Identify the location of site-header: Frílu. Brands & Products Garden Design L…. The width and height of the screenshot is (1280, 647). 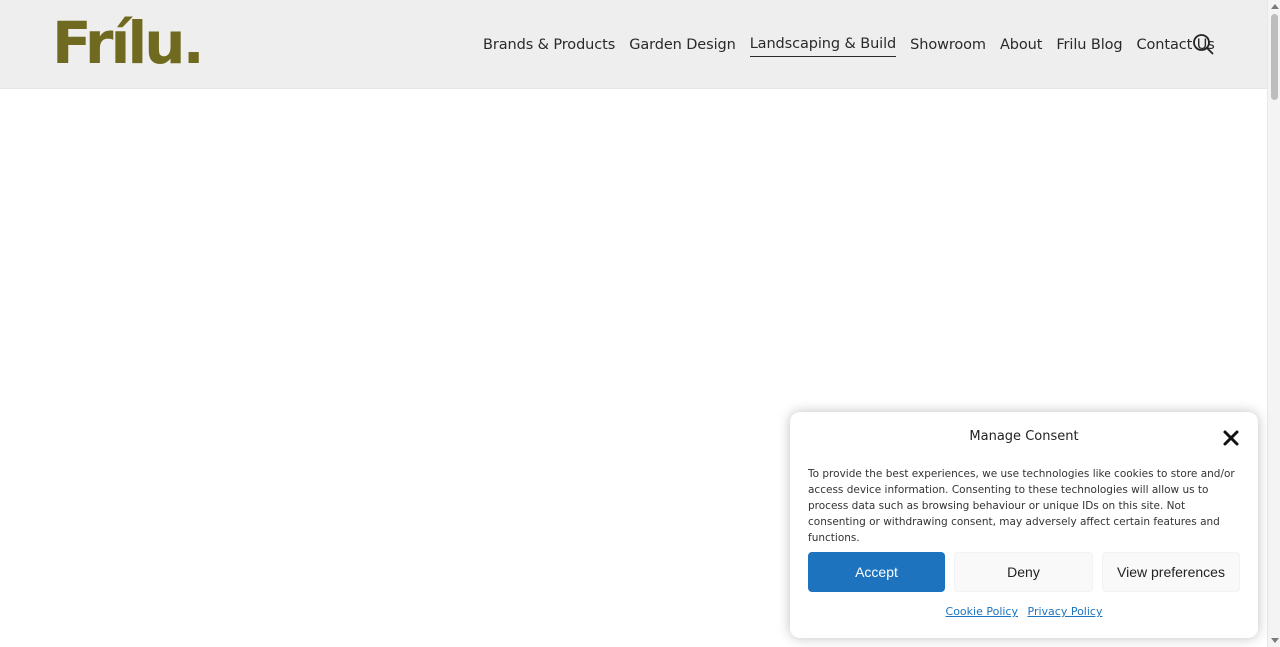
(633, 44).